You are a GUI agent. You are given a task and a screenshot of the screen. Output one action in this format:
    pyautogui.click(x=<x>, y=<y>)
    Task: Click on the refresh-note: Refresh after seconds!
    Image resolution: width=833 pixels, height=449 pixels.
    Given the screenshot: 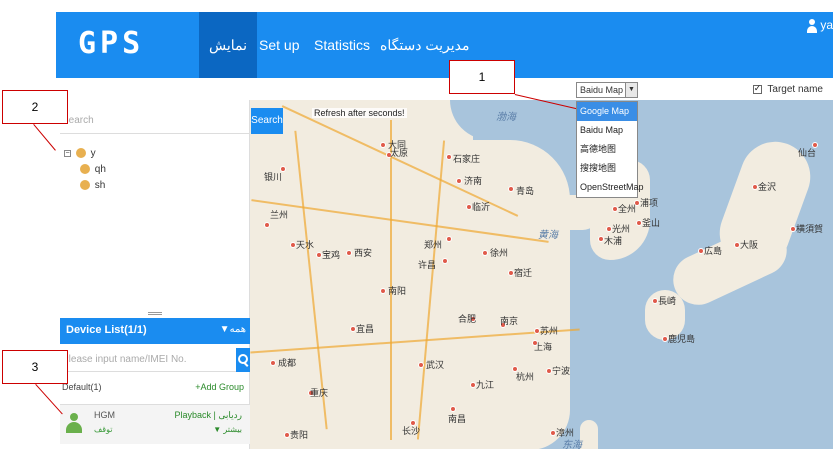 What is the action you would take?
    pyautogui.click(x=359, y=113)
    